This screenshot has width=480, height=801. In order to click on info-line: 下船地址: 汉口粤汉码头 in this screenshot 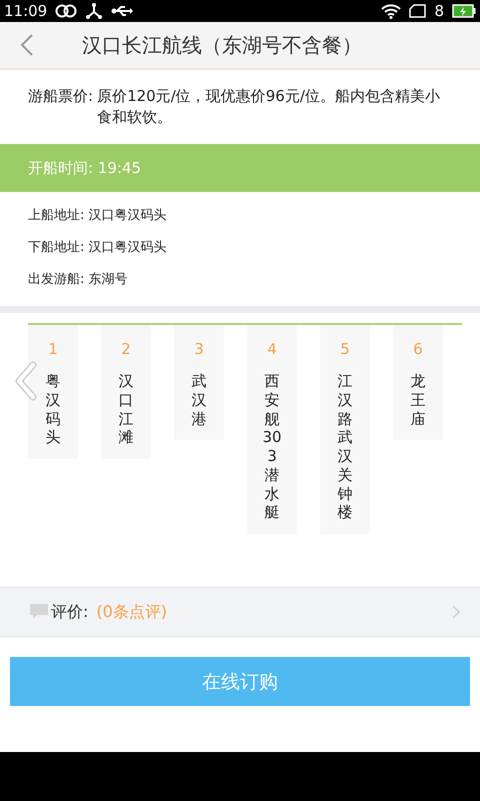, I will do `click(98, 248)`.